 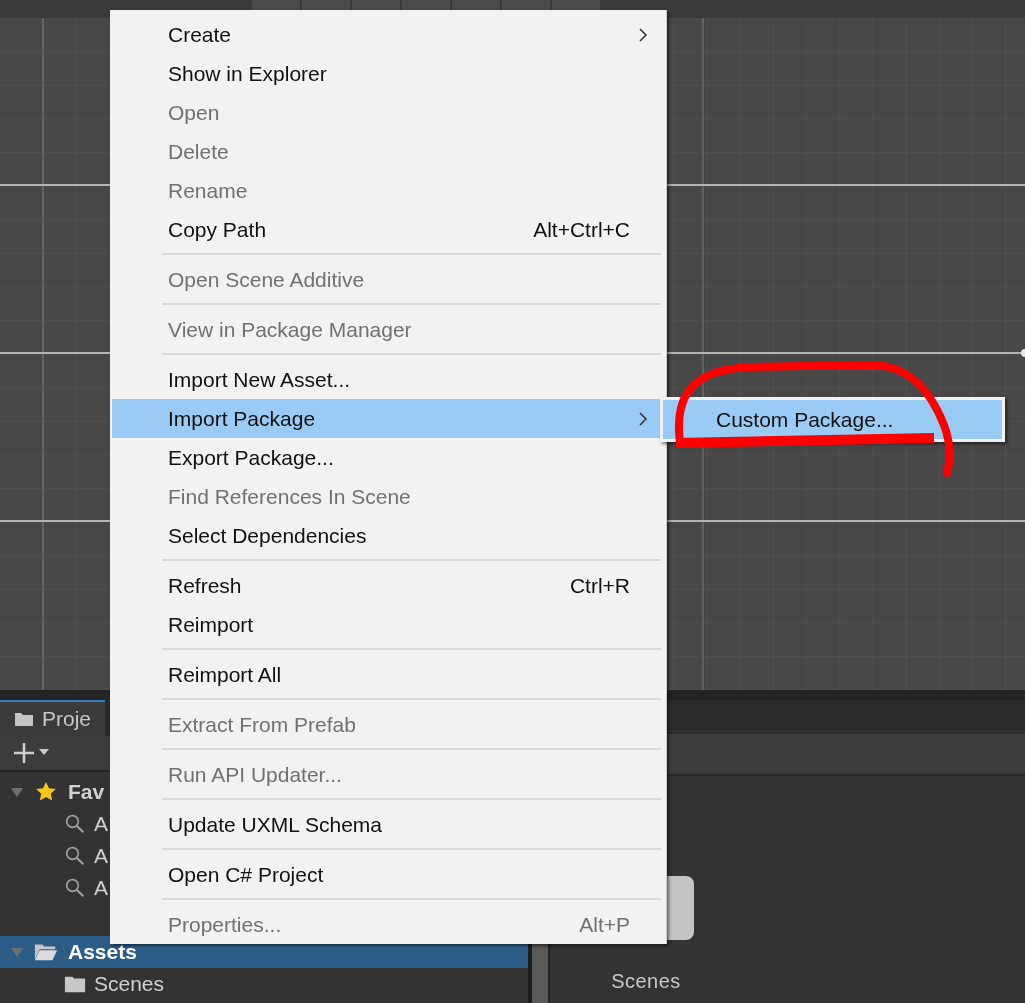 What do you see at coordinates (86, 792) in the screenshot?
I see `tree-label: Fav` at bounding box center [86, 792].